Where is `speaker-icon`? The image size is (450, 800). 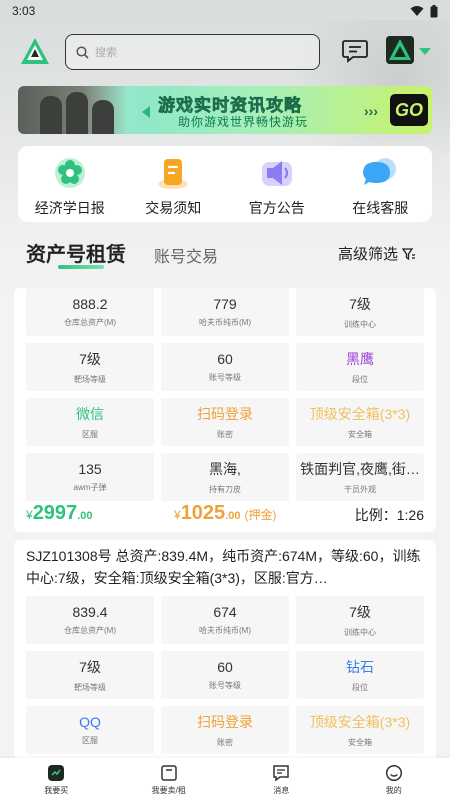
speaker-icon is located at coordinates (276, 173).